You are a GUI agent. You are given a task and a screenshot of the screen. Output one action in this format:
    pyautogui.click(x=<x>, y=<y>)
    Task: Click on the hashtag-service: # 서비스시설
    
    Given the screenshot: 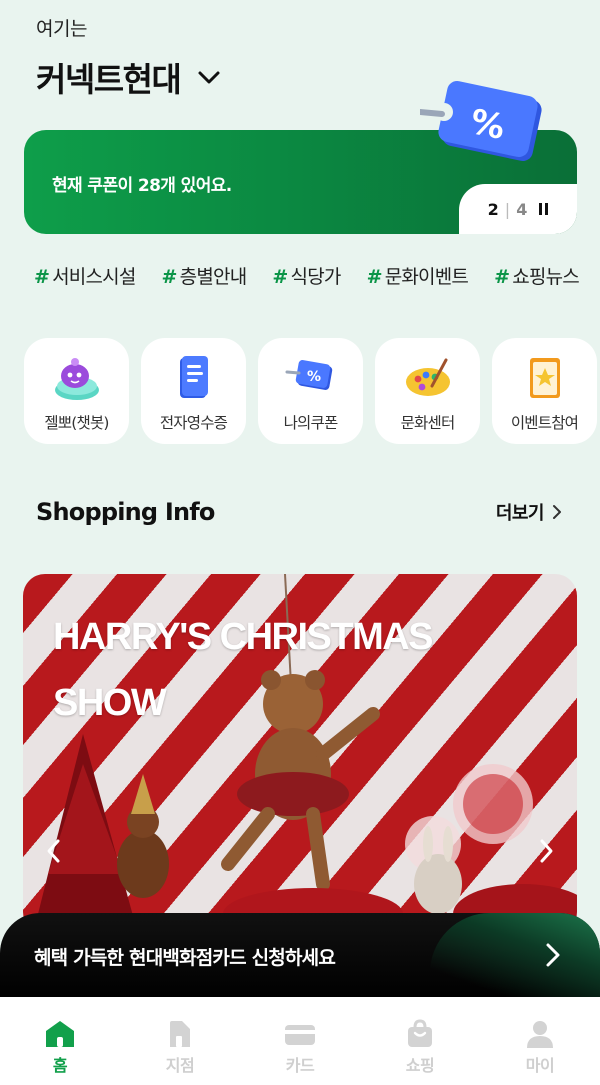 What is the action you would take?
    pyautogui.click(x=85, y=275)
    